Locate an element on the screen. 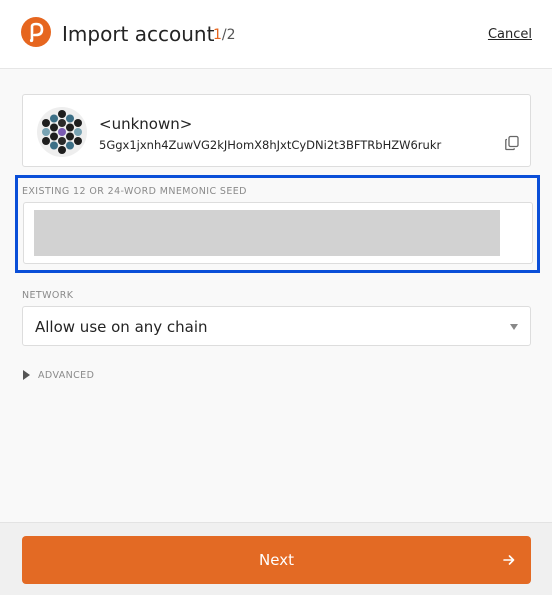 The width and height of the screenshot is (552, 595). seed-field is located at coordinates (278, 233).